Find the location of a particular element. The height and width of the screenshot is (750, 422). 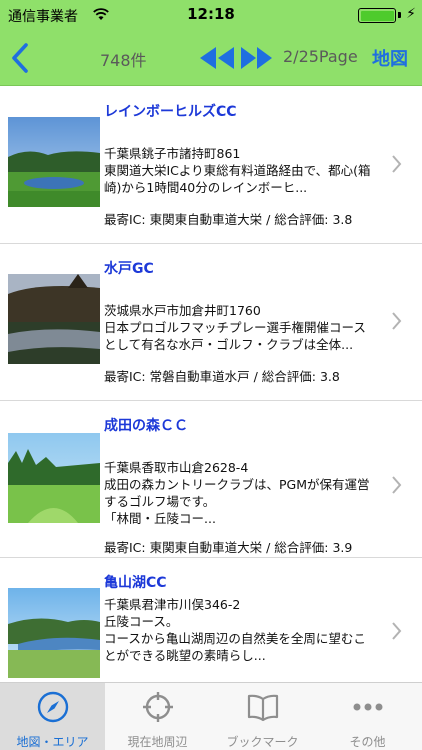

crosshair-icon is located at coordinates (158, 707).